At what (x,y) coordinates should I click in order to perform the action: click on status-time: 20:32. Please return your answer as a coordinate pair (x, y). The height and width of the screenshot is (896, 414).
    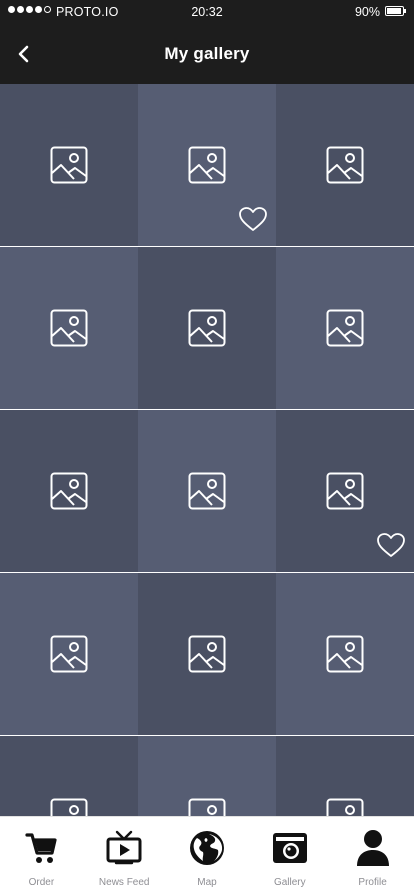
    Looking at the image, I should click on (207, 12).